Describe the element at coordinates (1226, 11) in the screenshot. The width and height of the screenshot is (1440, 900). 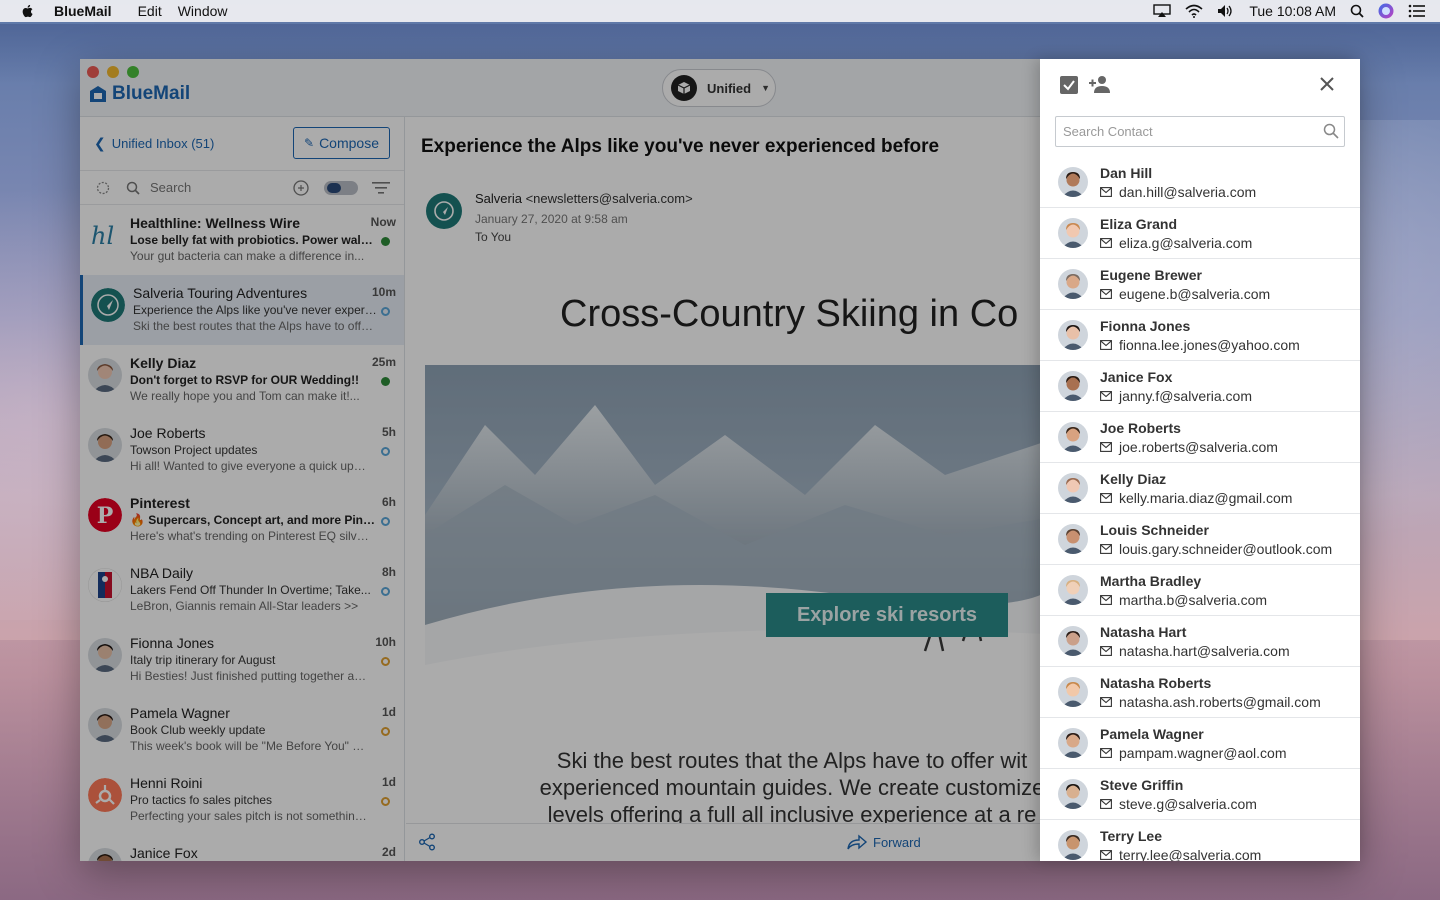
I see `volume-icon` at that location.